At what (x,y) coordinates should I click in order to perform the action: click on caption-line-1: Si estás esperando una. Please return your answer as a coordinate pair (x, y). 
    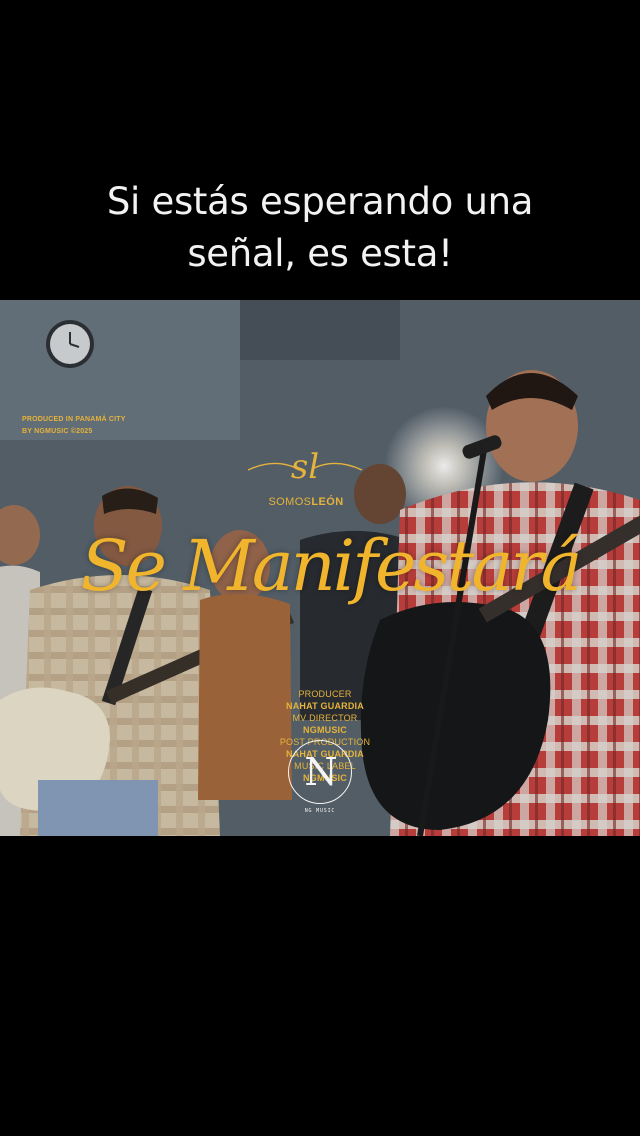
    Looking at the image, I should click on (320, 201).